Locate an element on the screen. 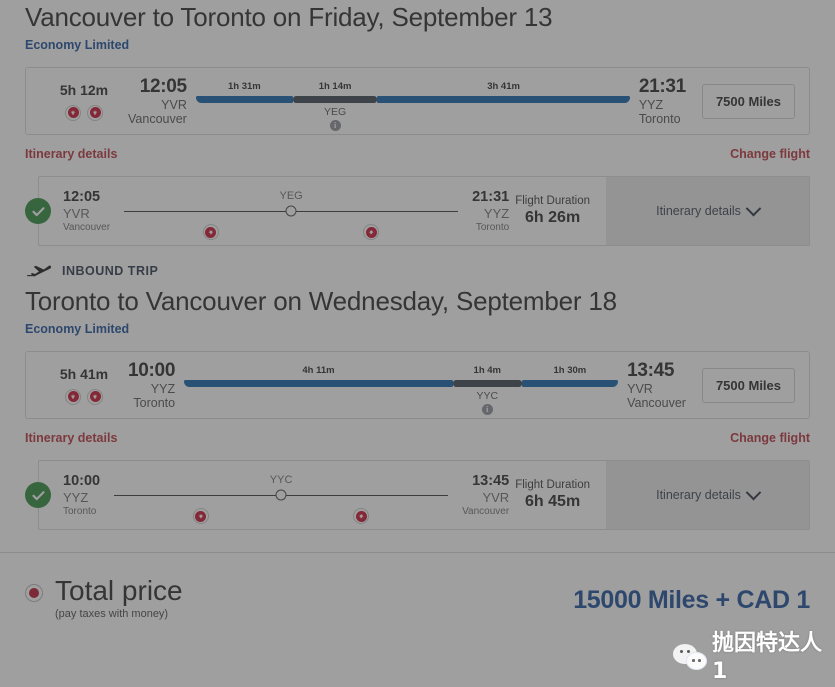  inbound-flight-duration-value: 6h 45m is located at coordinates (553, 502).